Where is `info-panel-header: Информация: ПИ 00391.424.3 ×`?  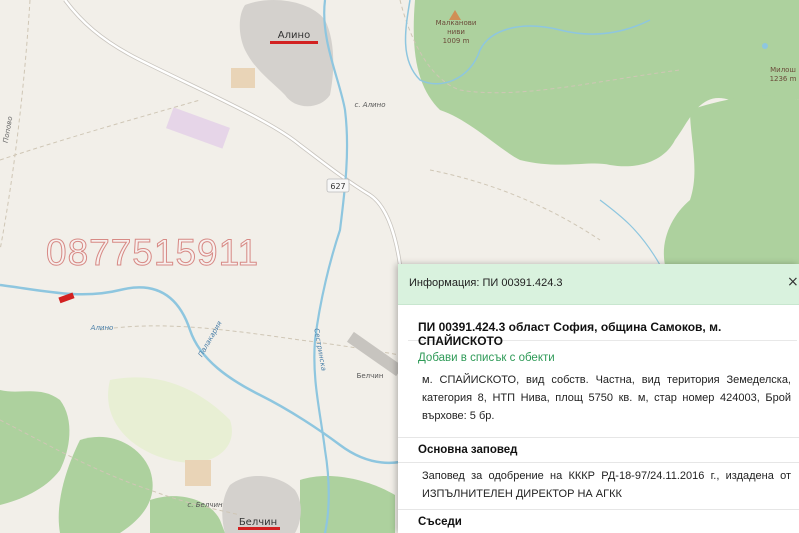 info-panel-header: Информация: ПИ 00391.424.3 × is located at coordinates (598, 284).